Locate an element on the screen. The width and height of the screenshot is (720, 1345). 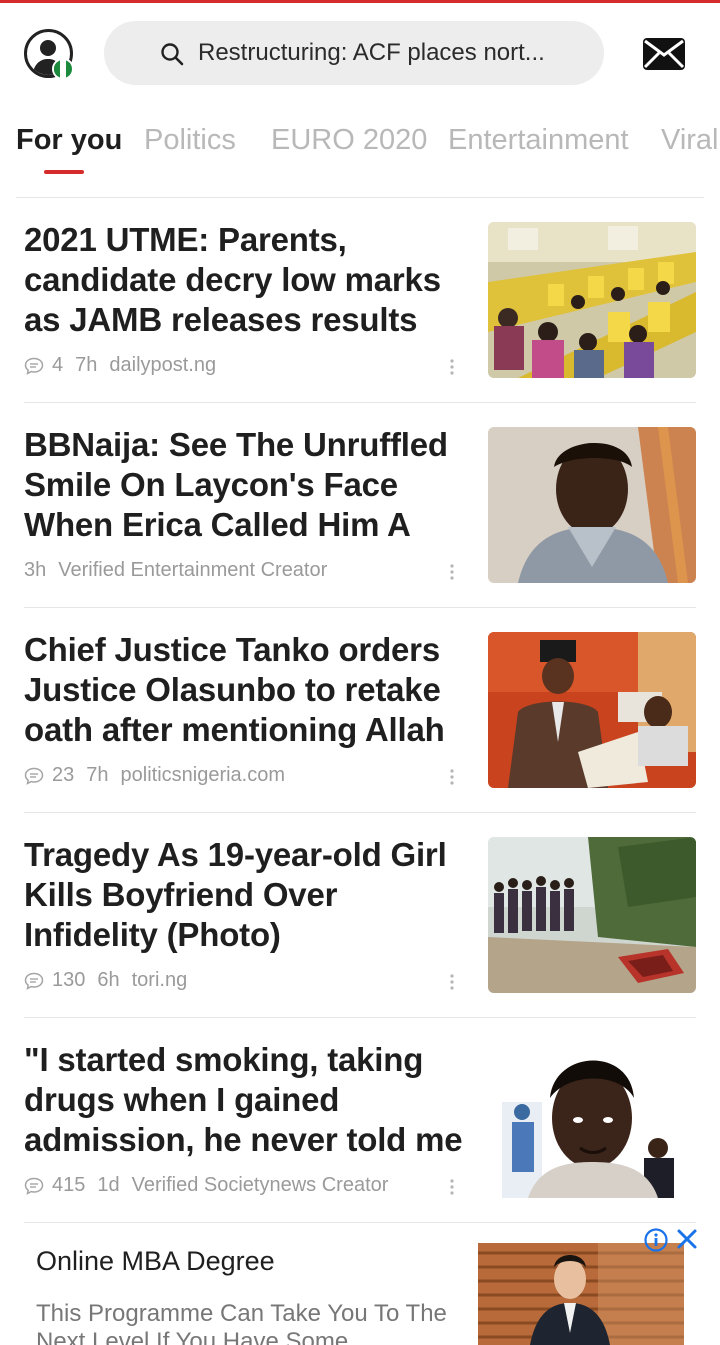
article-meta: 3h Verified Entertainment Creator is located at coordinates (181, 570).